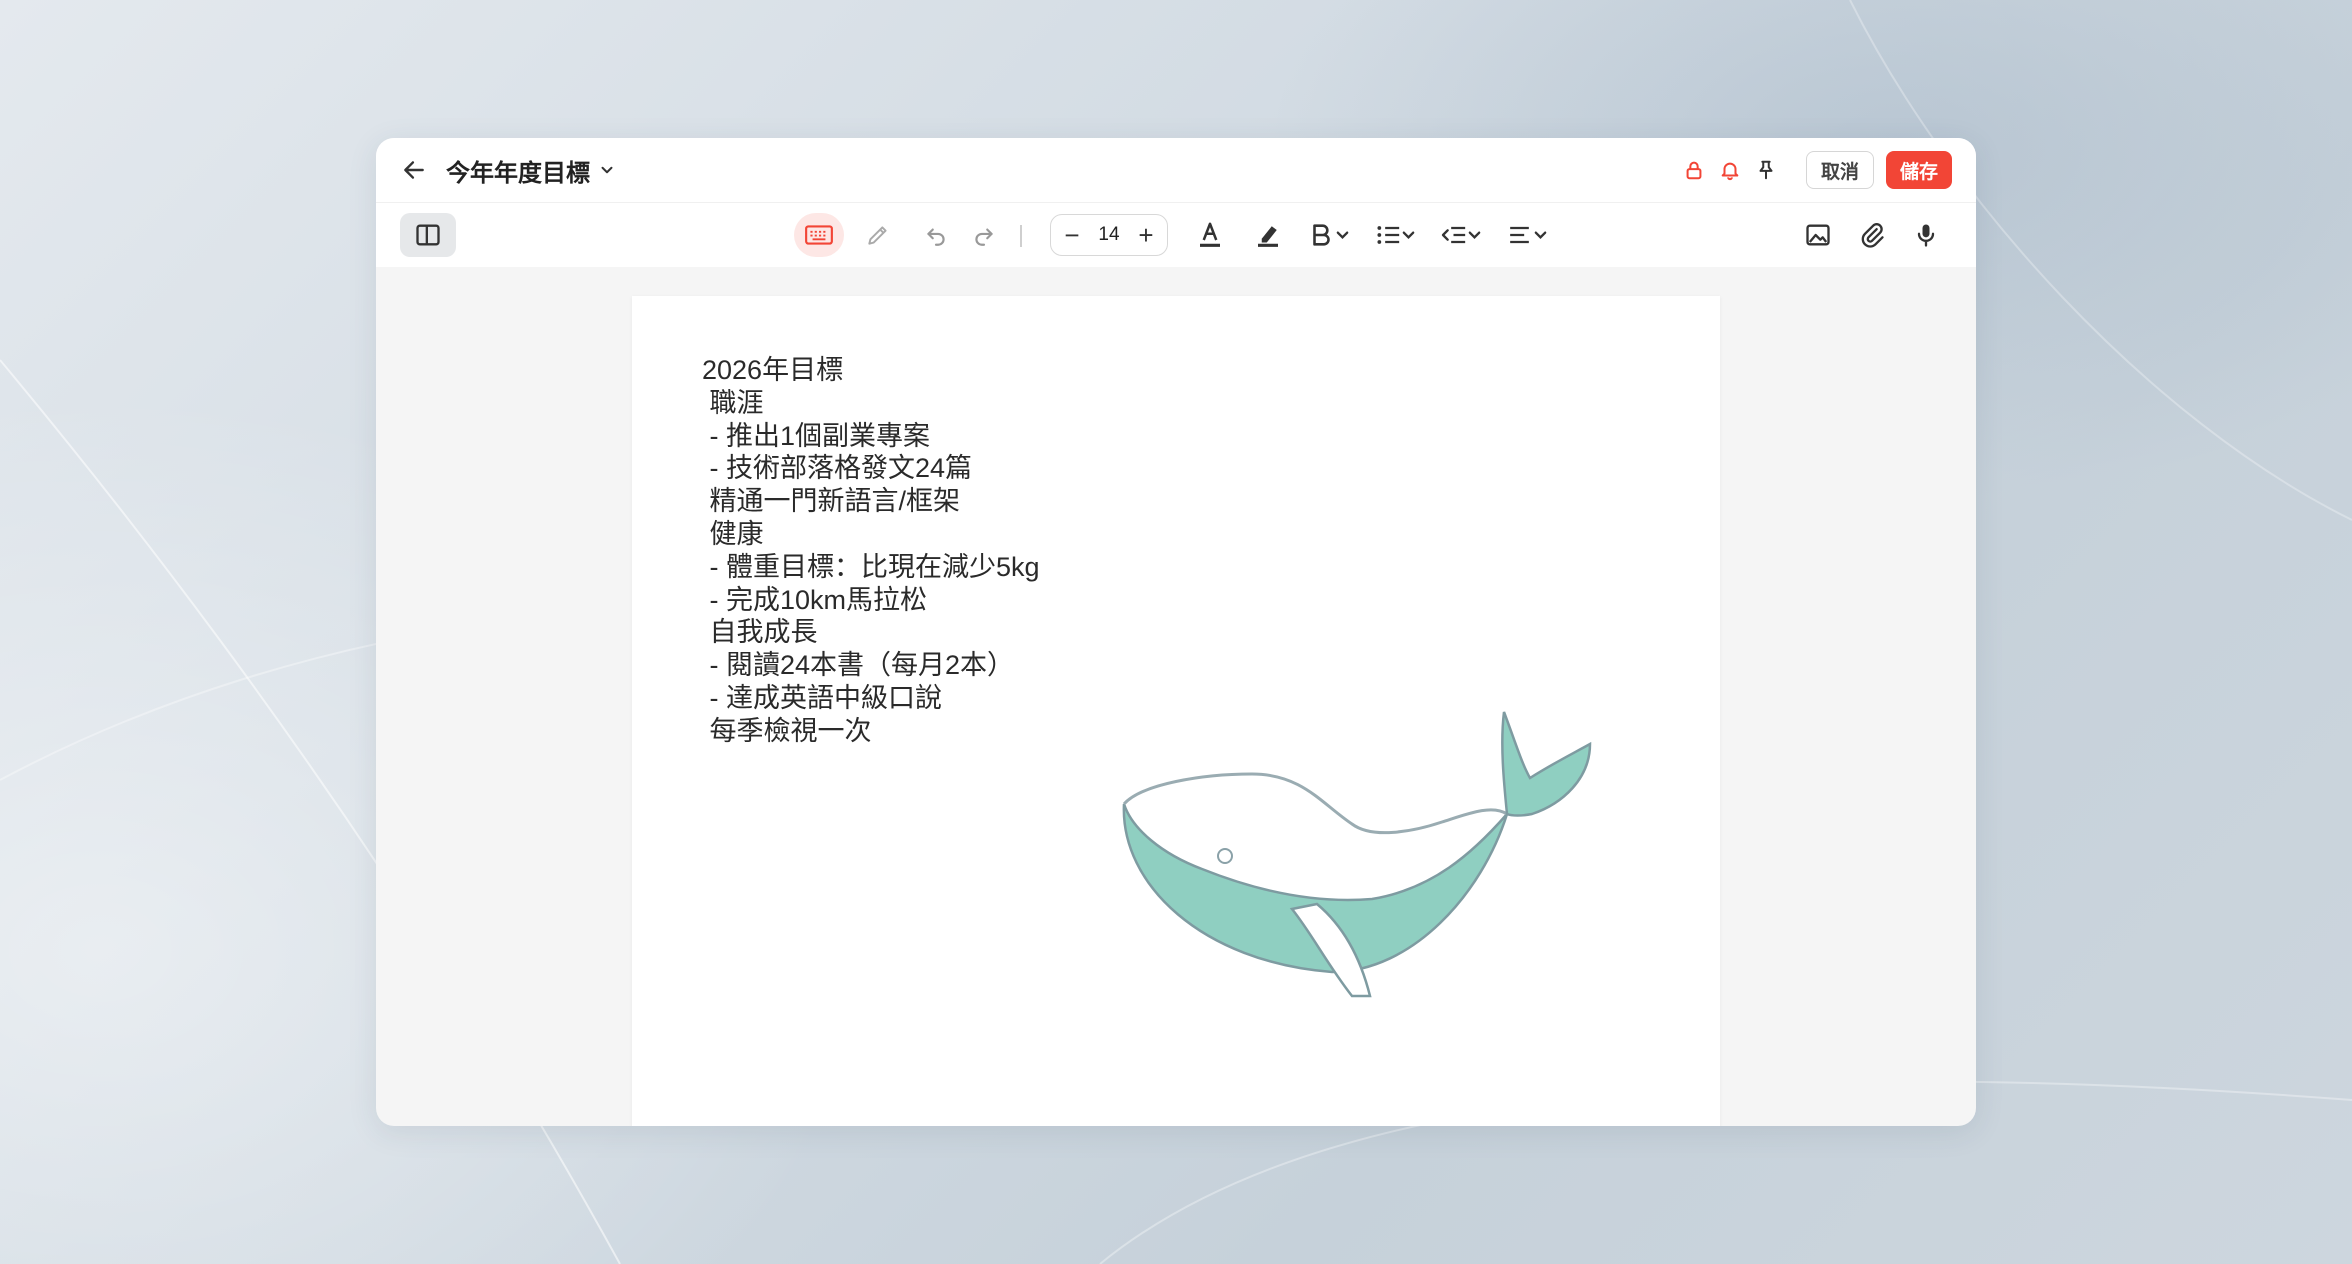 This screenshot has height=1264, width=2352. Describe the element at coordinates (607, 170) in the screenshot. I see `chevron-down-icon` at that location.